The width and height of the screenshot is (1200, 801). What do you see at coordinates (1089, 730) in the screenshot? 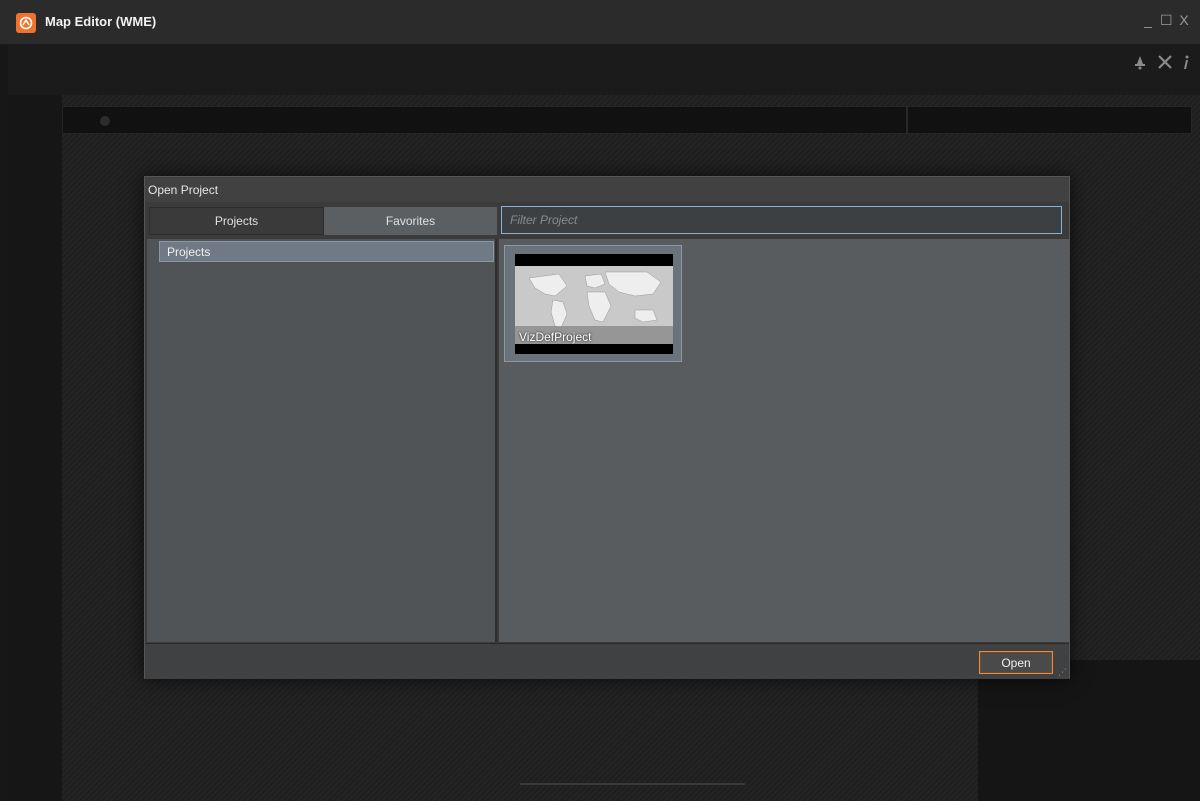
I see `background-map-preview` at bounding box center [1089, 730].